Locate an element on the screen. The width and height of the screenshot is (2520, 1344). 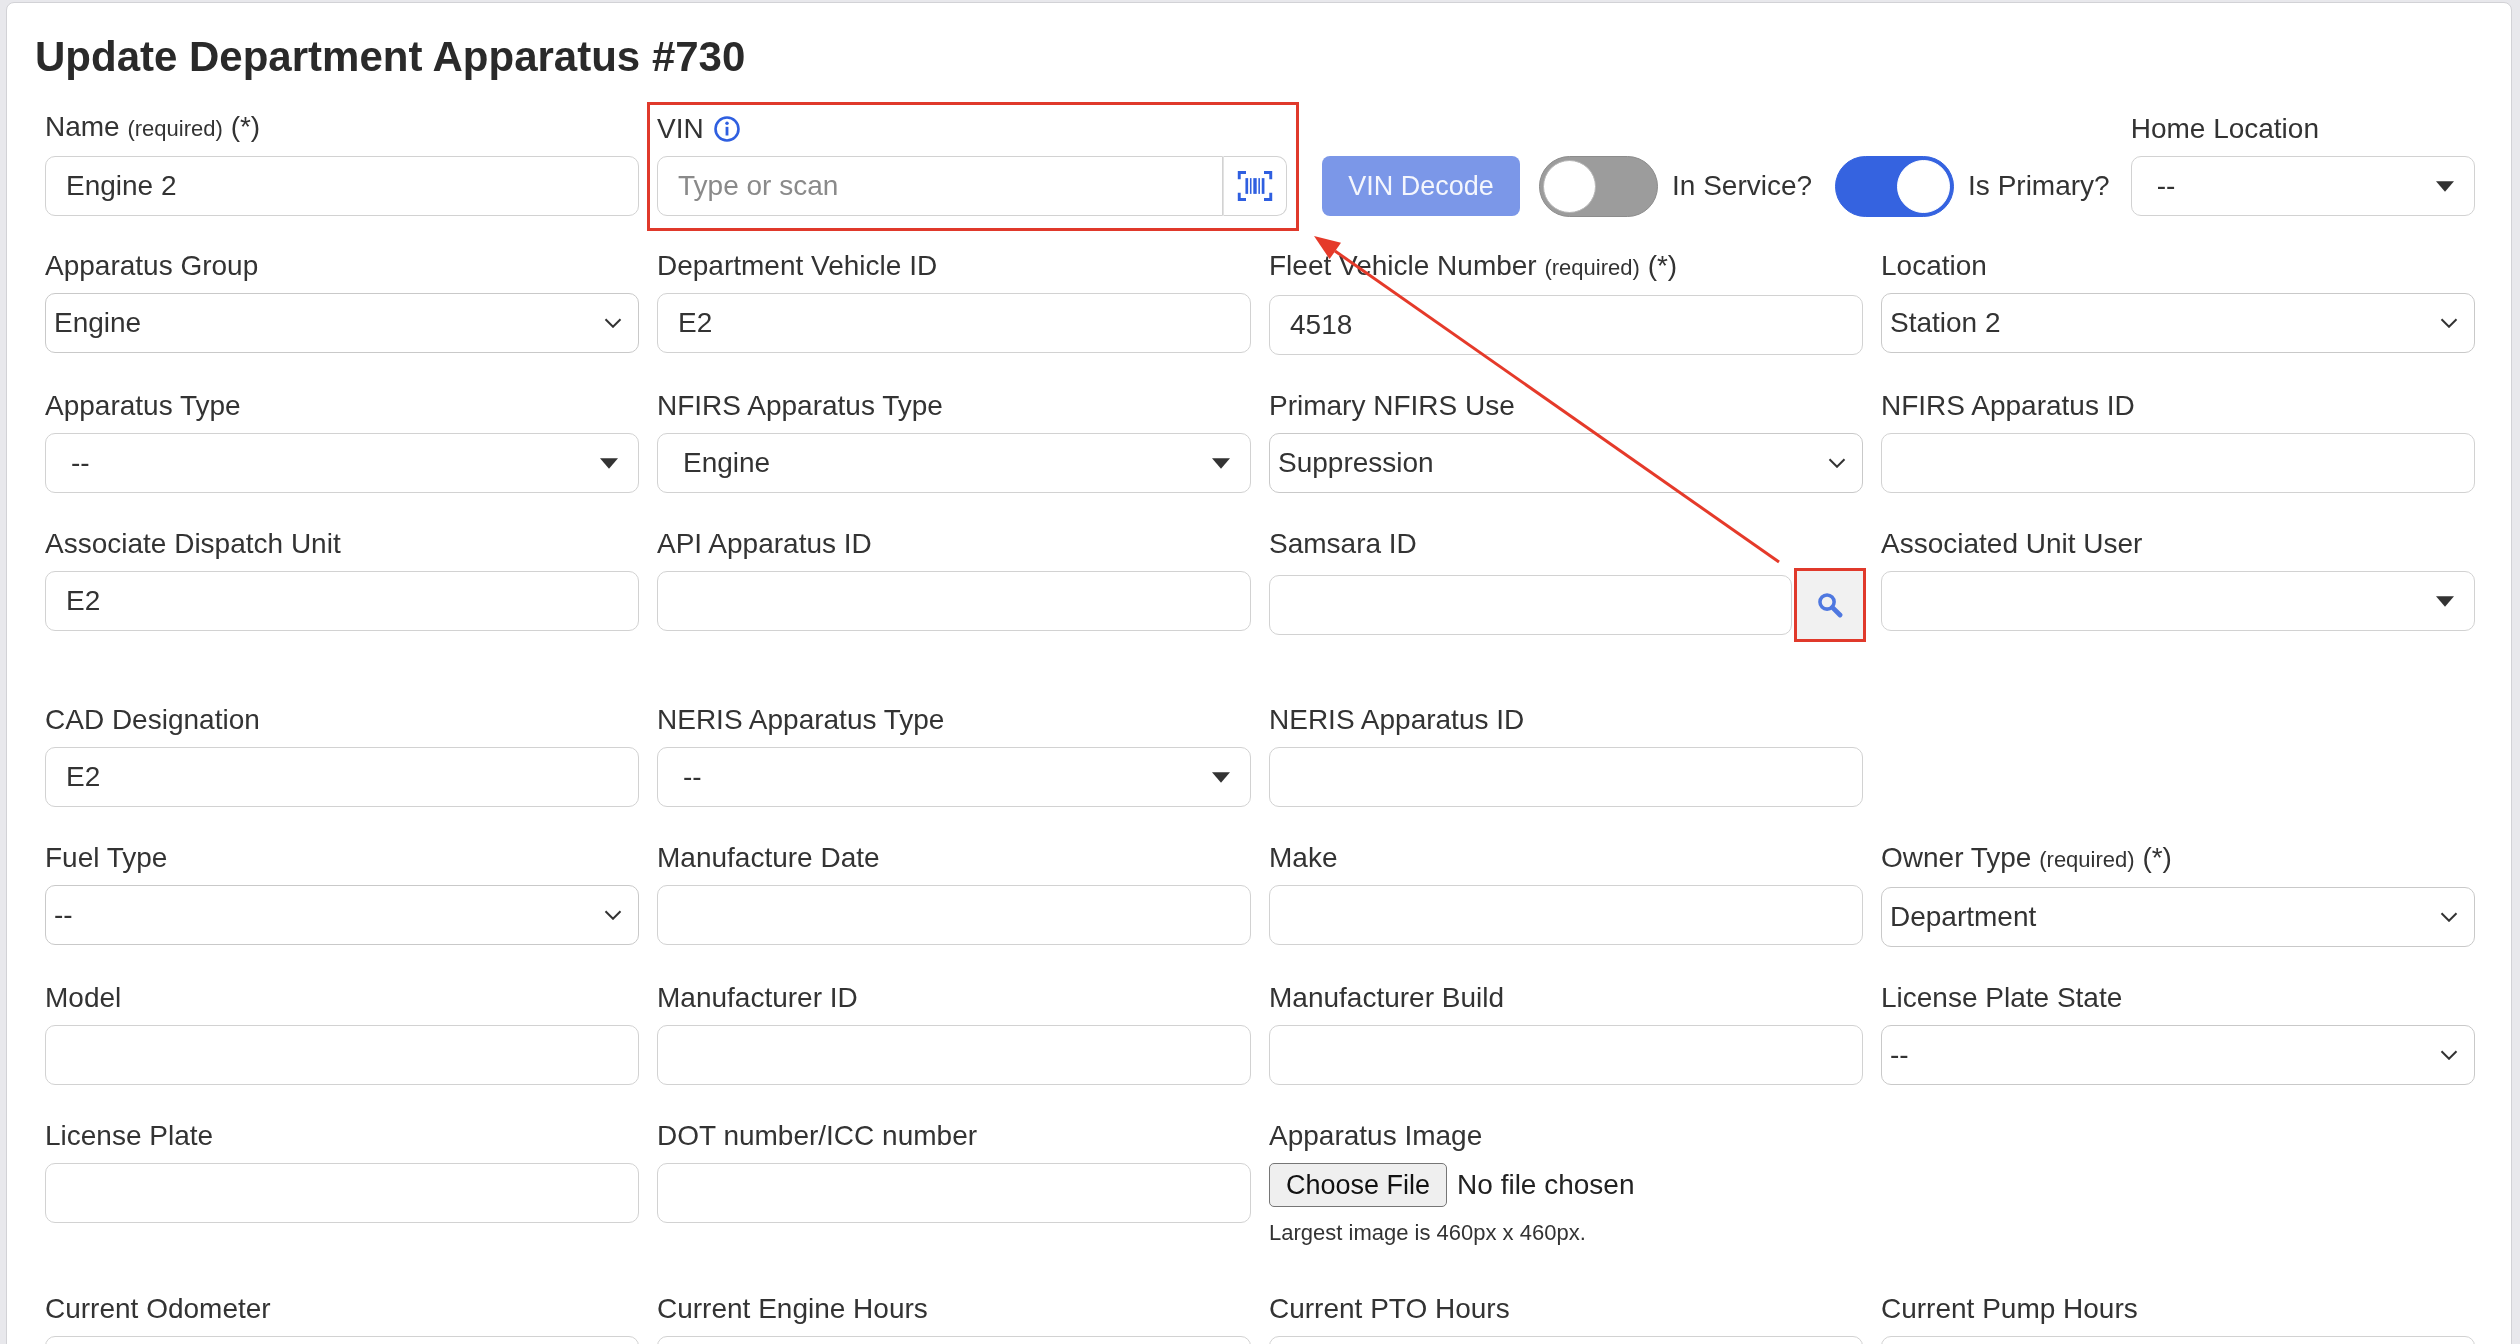
field-label: Apparatus Image is located at coordinates (1376, 1136).